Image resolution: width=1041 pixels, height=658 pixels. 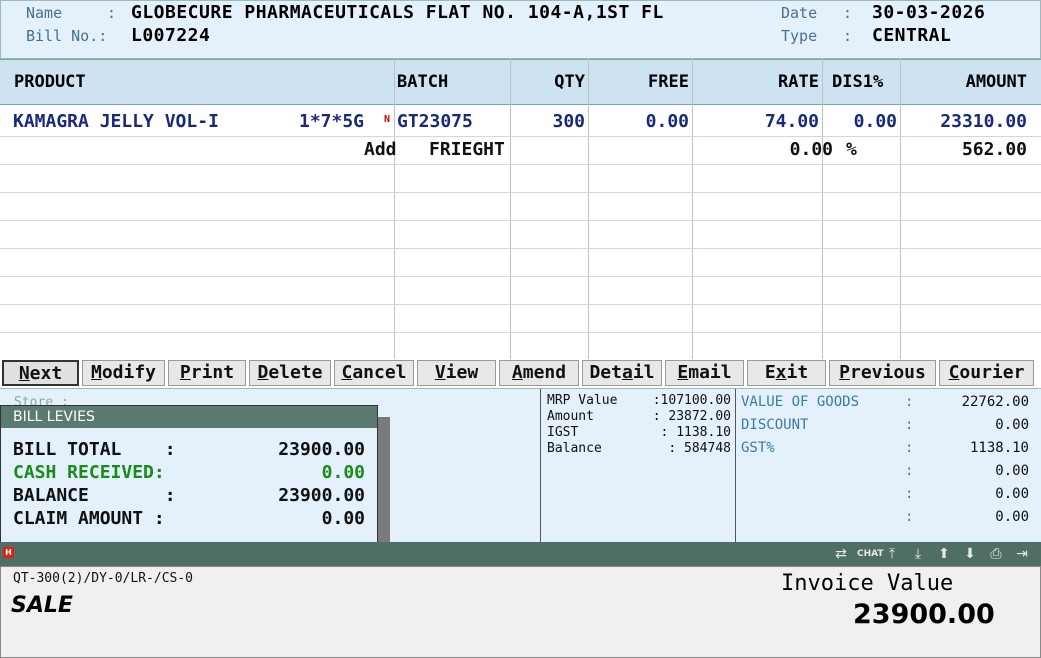 I want to click on freight-amount: 562.00, so click(x=994, y=149).